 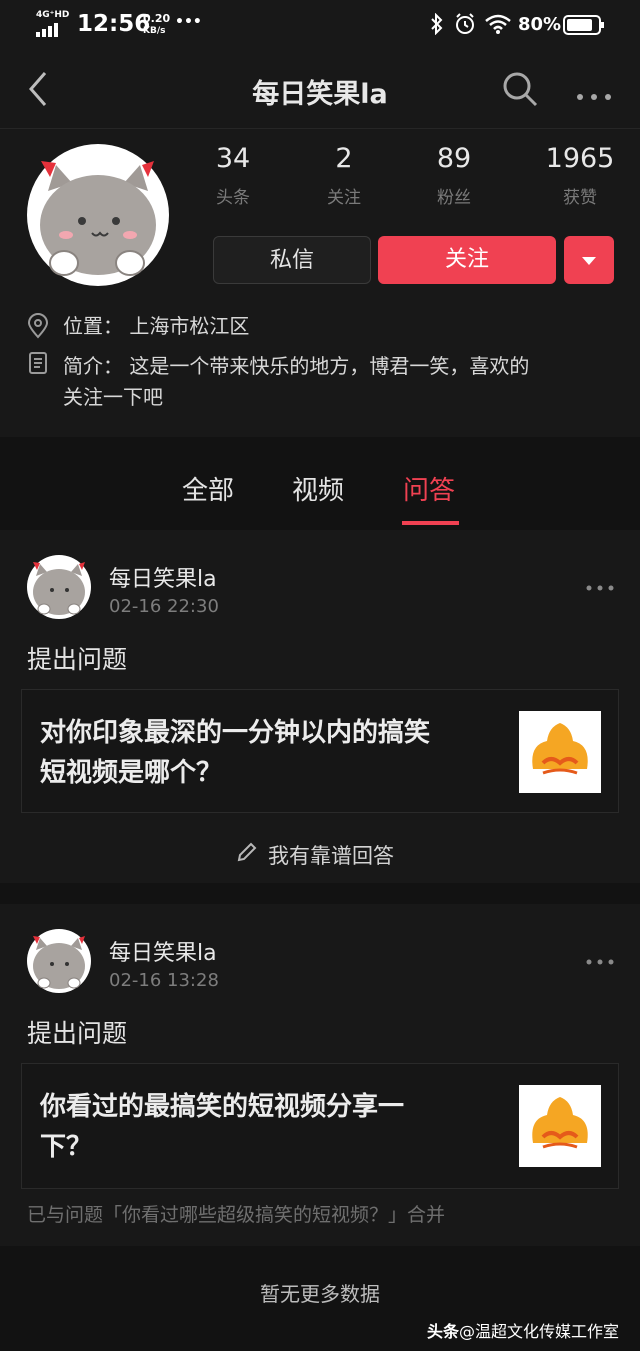 I want to click on intro-icon, so click(x=38, y=365).